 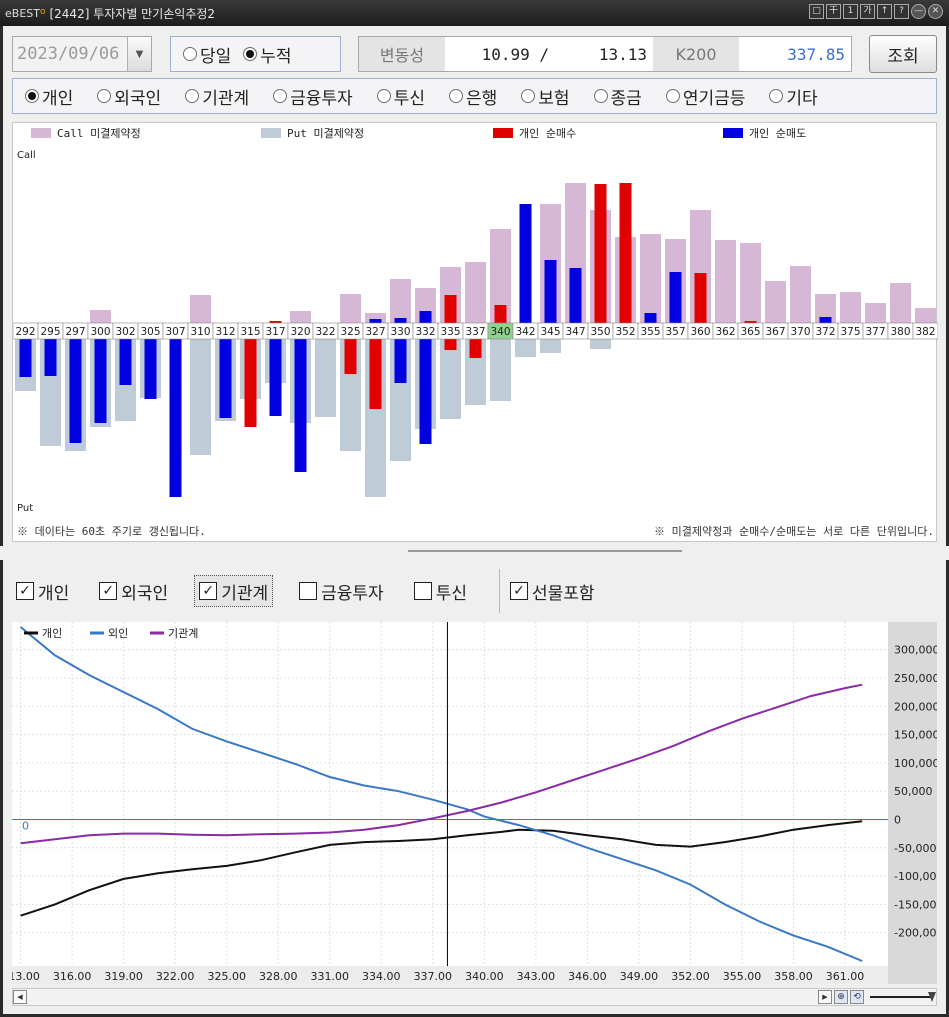 I want to click on check-option-5: ✓ 선물포함, so click(x=552, y=591).